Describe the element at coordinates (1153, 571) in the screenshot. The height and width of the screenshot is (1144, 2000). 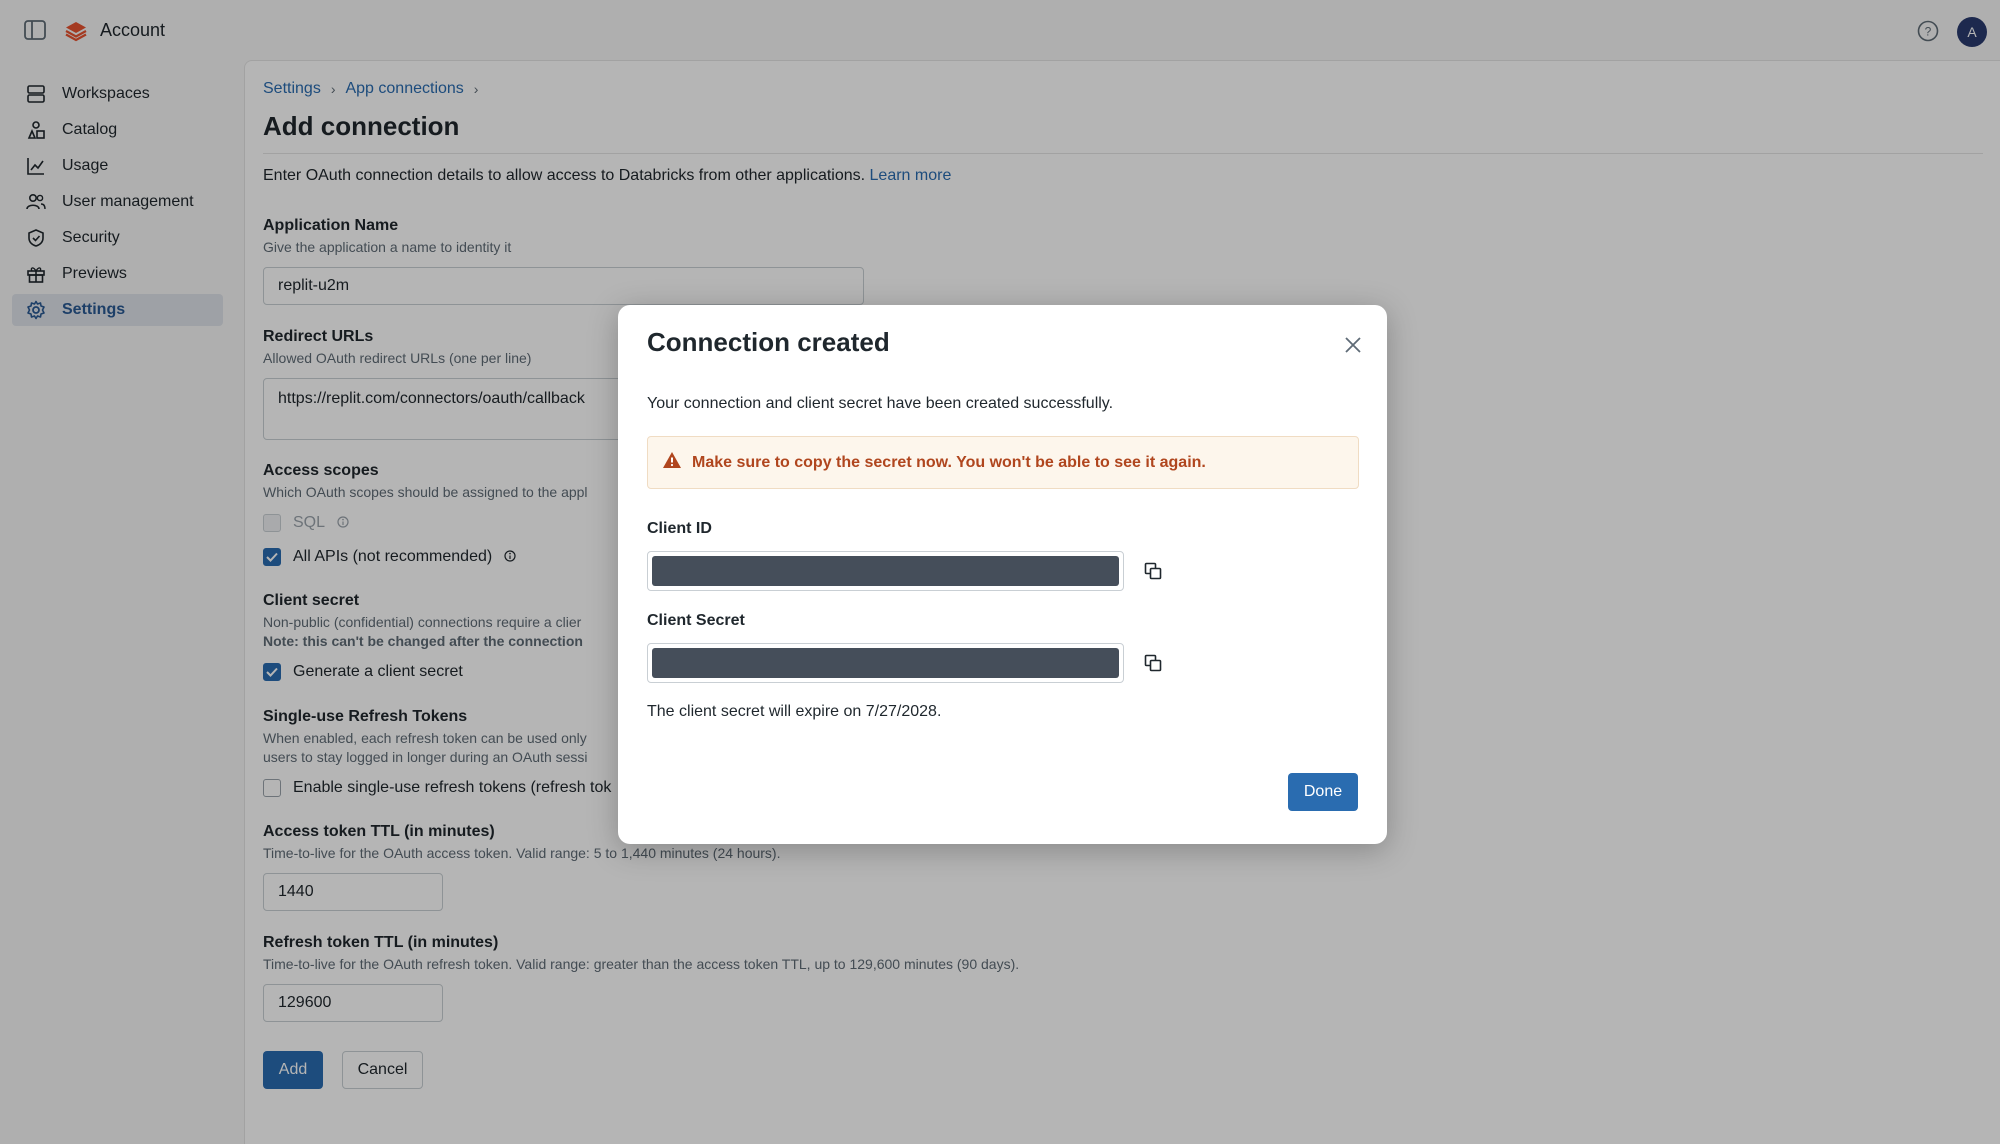
I see `copy-client-id-icon` at that location.